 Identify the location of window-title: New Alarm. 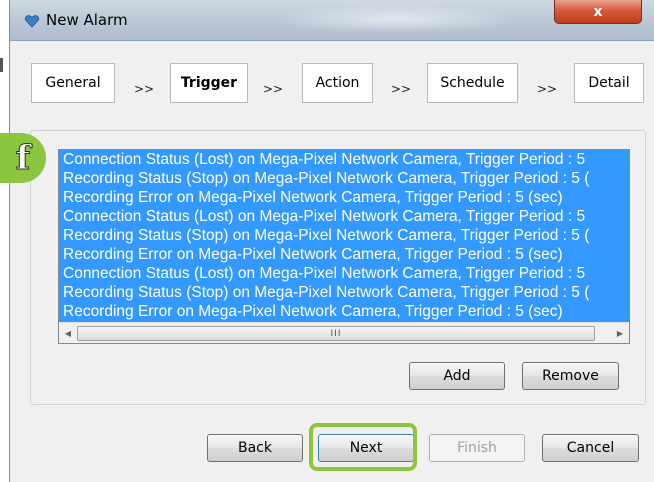
(87, 20).